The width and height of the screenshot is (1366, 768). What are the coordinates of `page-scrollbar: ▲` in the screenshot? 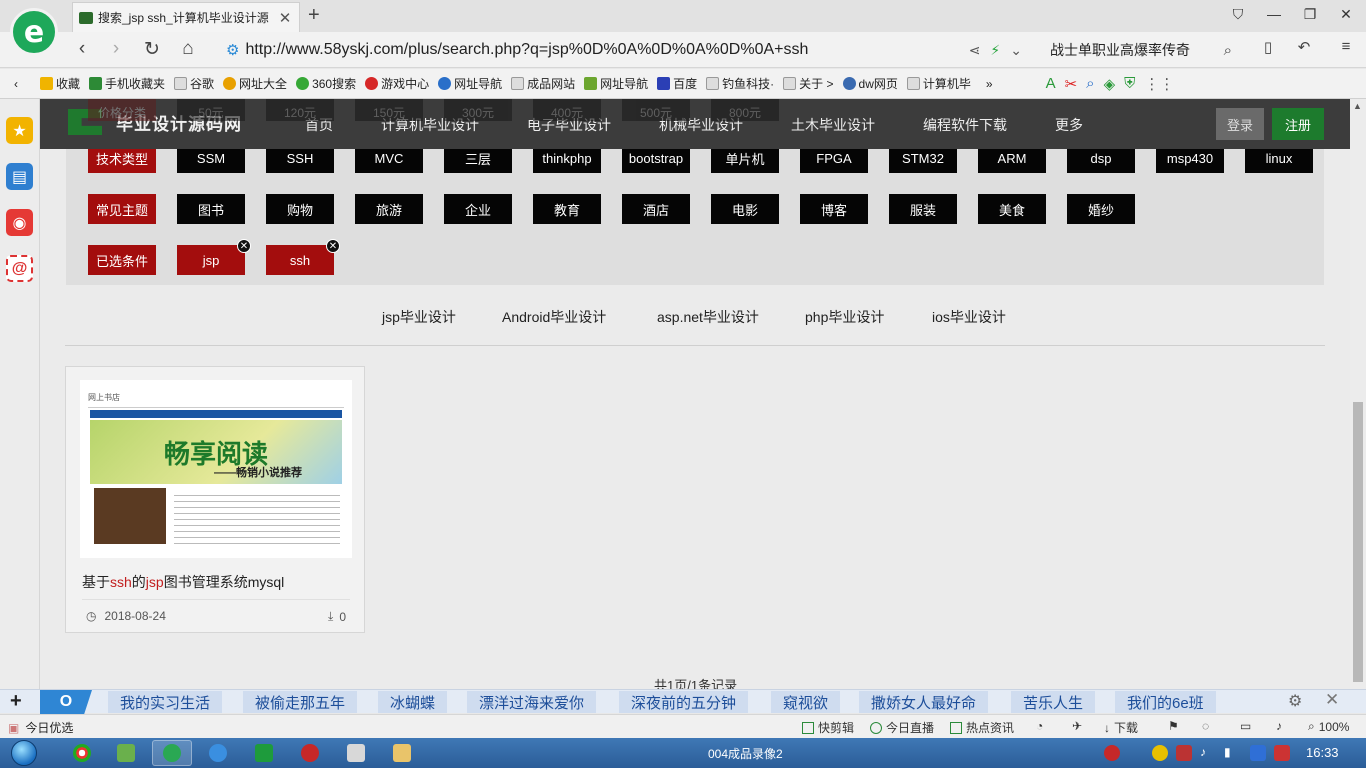 It's located at (1358, 394).